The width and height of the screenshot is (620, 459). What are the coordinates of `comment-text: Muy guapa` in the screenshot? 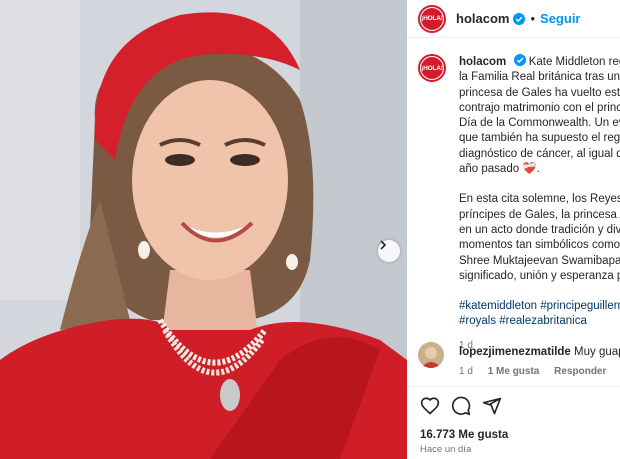 It's located at (597, 352).